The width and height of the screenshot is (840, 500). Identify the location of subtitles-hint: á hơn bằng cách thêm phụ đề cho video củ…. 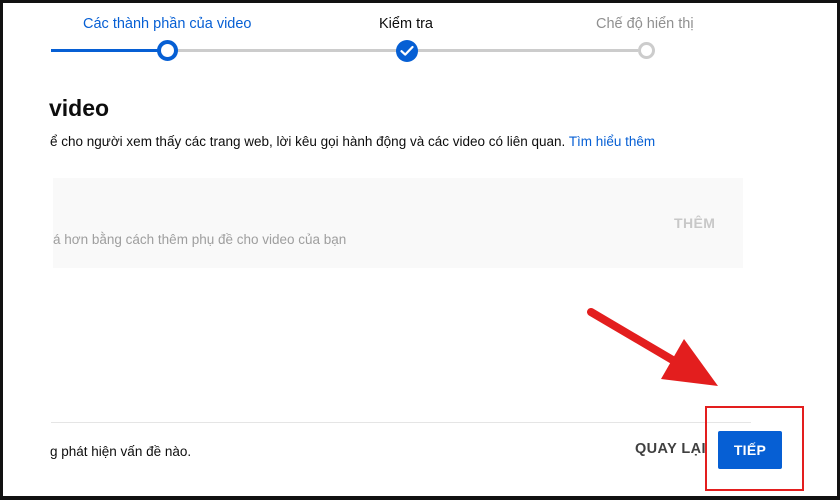
(200, 239).